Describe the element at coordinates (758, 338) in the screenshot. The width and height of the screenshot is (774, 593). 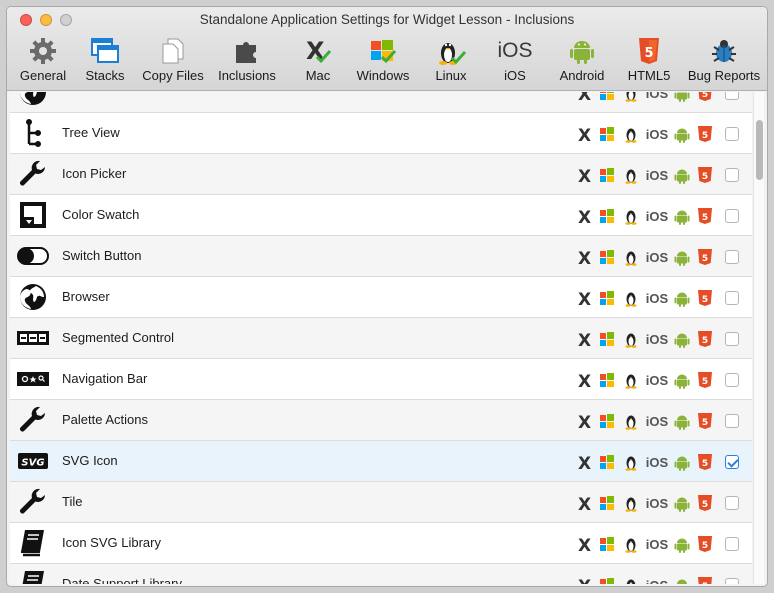
I see `vertical-scrollbar` at that location.